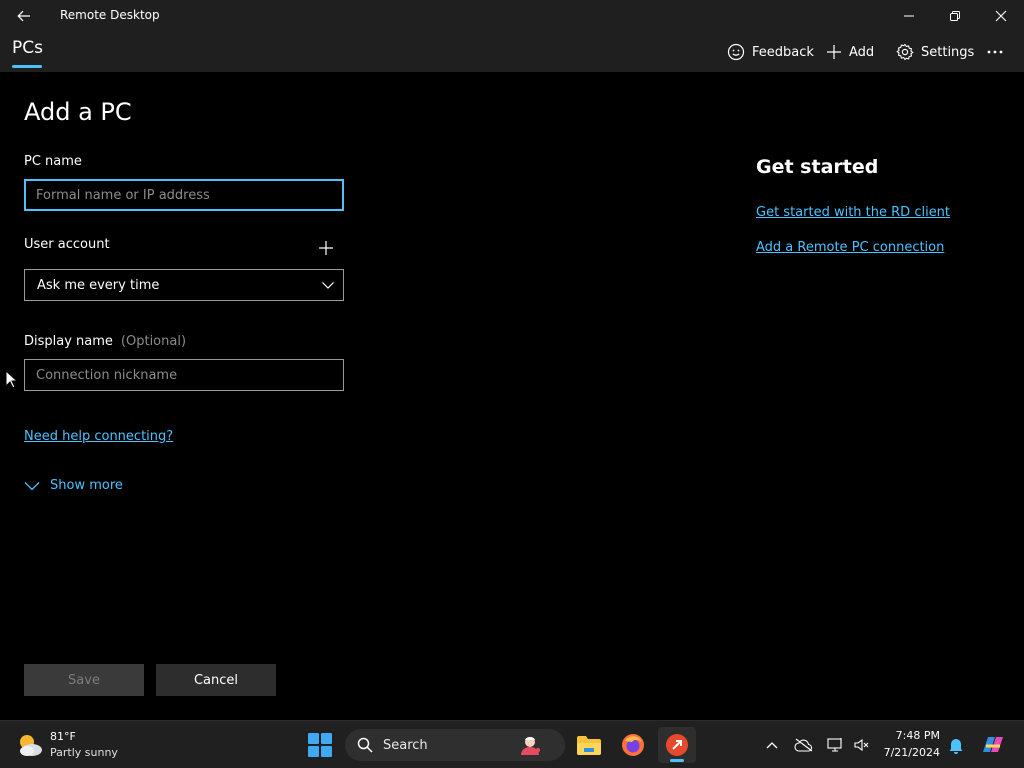 Image resolution: width=1024 pixels, height=768 pixels. Describe the element at coordinates (905, 52) in the screenshot. I see `gear-icon` at that location.